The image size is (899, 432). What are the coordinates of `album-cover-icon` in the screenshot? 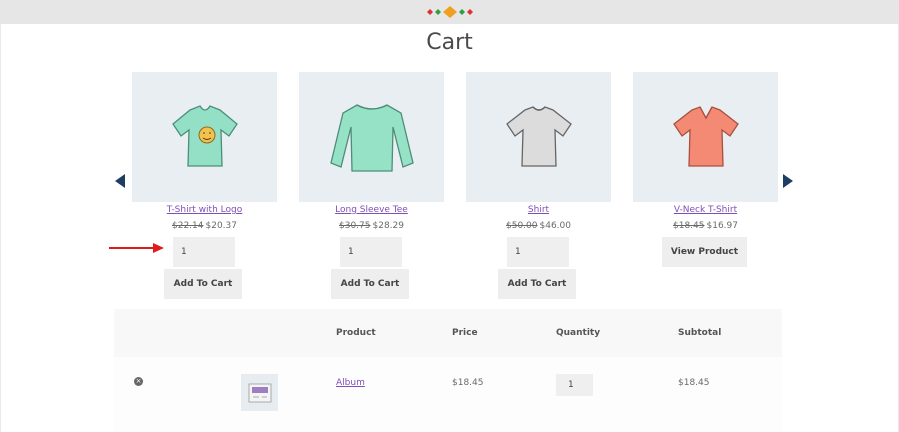 It's located at (259, 392).